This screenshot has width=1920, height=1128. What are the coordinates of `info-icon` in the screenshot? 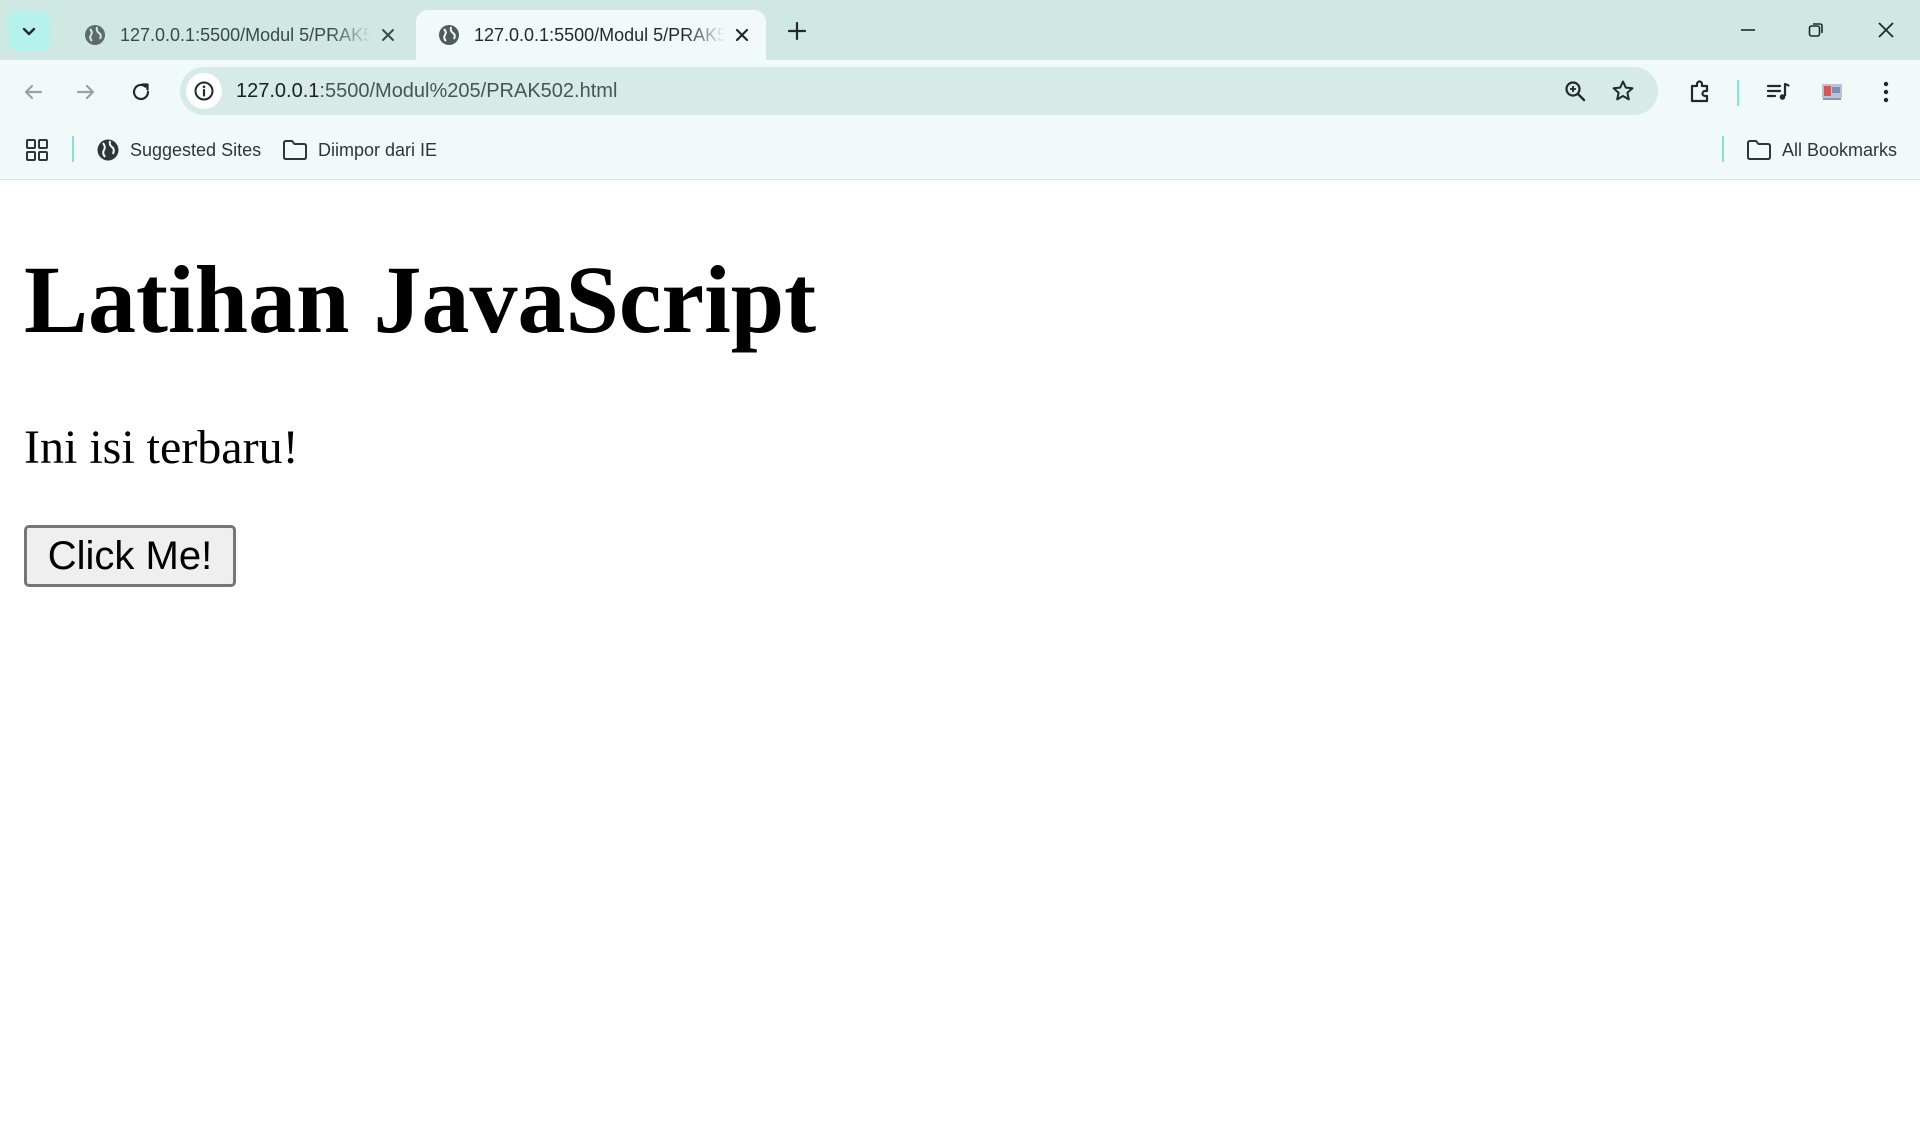 It's located at (204, 91).